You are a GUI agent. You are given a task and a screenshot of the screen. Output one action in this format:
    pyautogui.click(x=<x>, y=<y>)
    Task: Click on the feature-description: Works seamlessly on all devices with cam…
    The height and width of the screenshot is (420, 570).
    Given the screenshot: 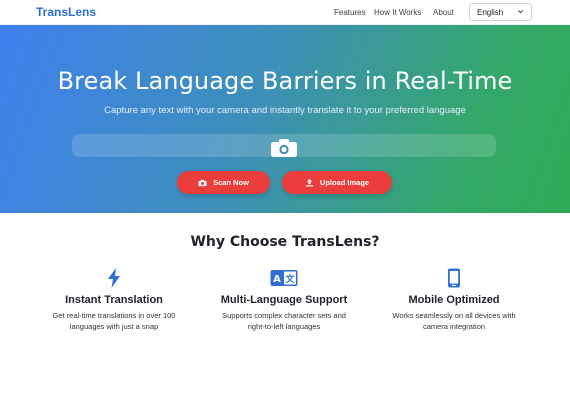 What is the action you would take?
    pyautogui.click(x=454, y=321)
    